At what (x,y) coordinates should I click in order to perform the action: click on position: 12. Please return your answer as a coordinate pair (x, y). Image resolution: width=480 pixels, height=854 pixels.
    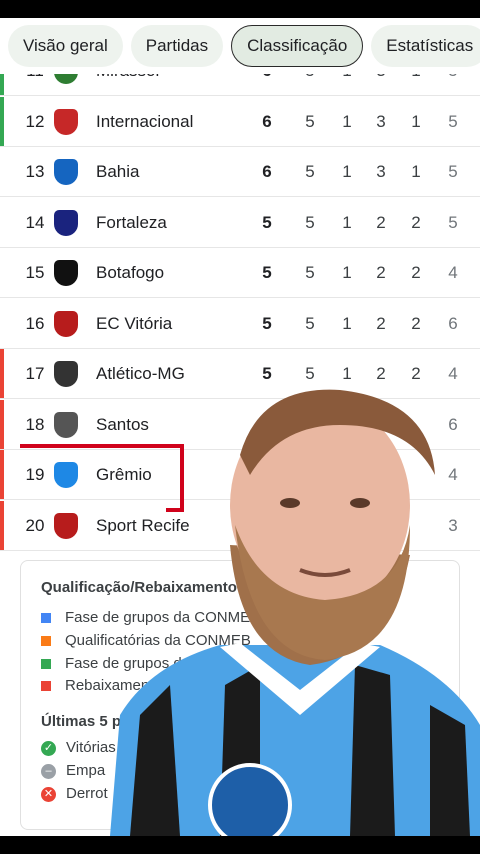
    Looking at the image, I should click on (35, 121).